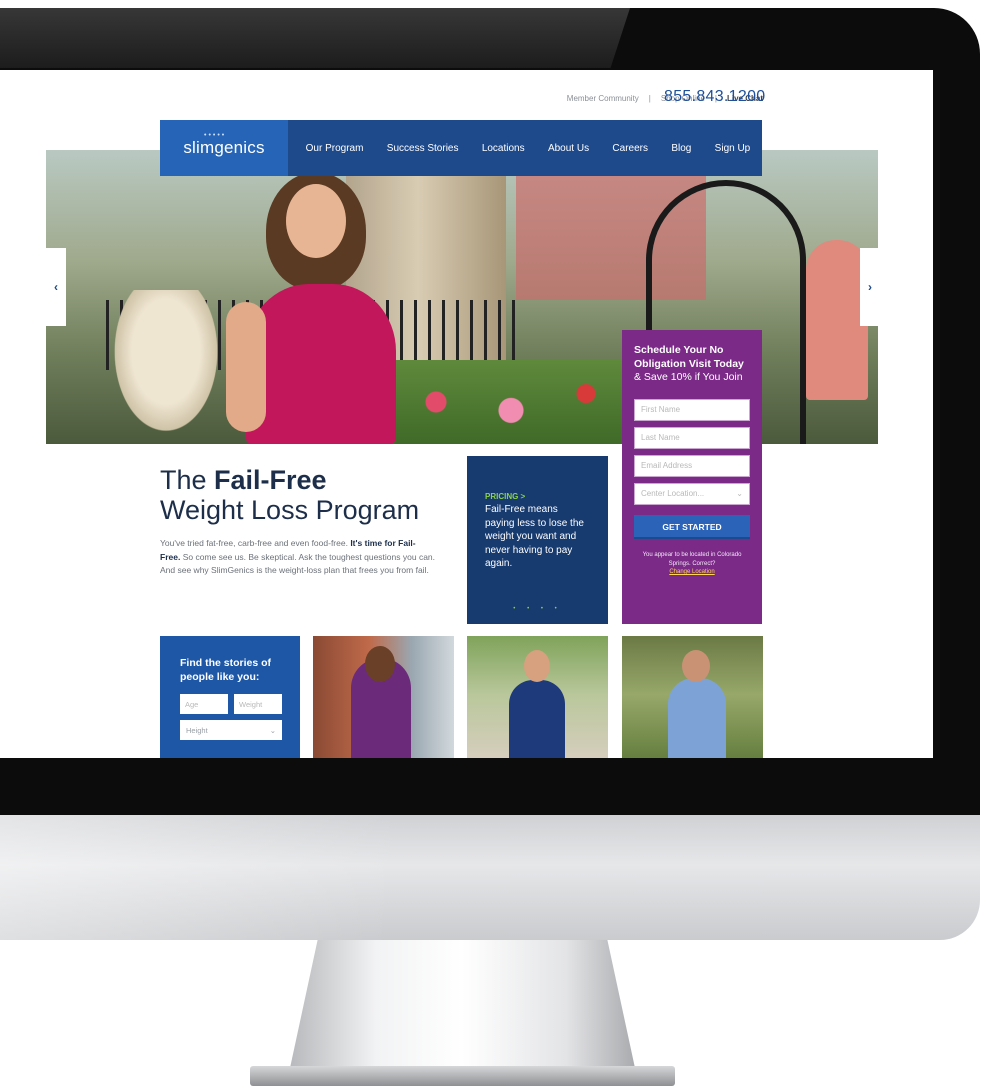 The width and height of the screenshot is (985, 1092). What do you see at coordinates (689, 357) in the screenshot?
I see `schedule-title: Schedule Your No Obligation Visit Today` at bounding box center [689, 357].